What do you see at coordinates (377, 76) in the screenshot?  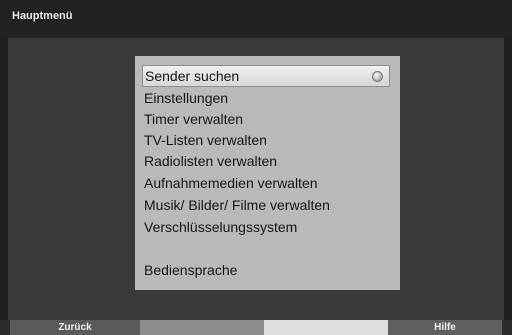 I see `radio-bullet-icon` at bounding box center [377, 76].